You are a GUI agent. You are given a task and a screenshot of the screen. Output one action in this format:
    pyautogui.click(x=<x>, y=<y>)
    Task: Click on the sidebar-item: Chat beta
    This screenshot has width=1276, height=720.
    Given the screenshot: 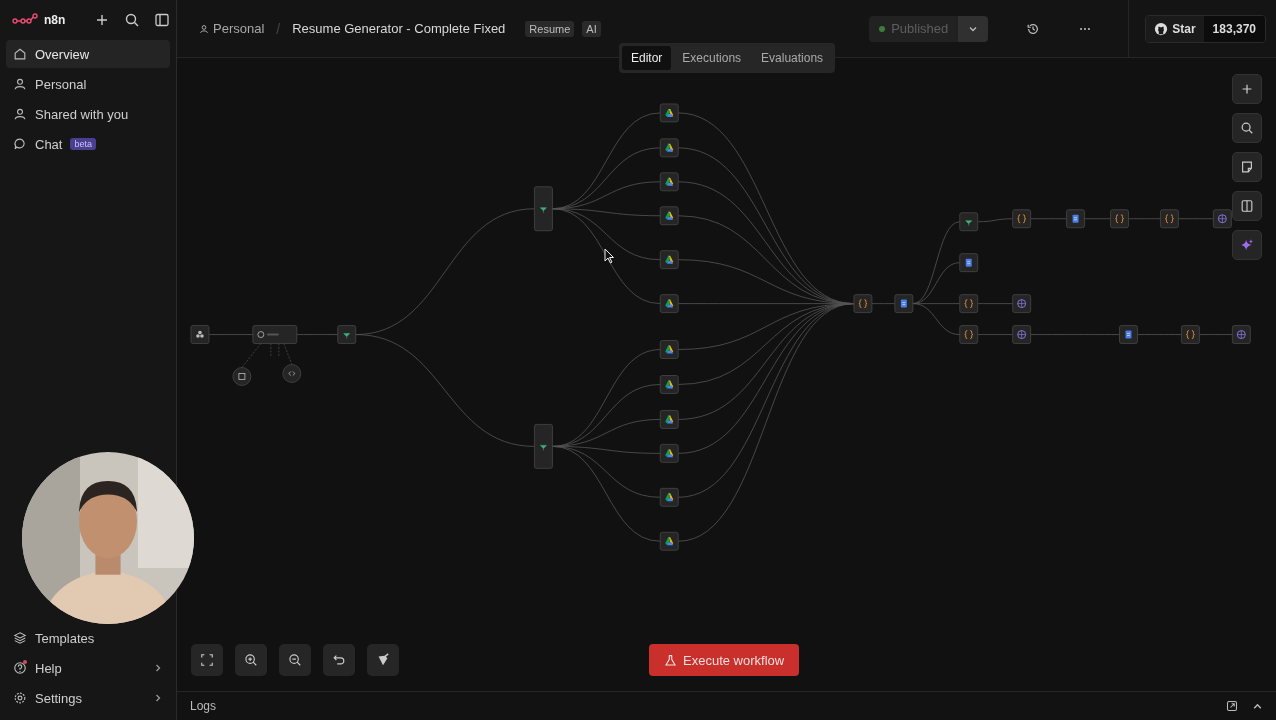 What is the action you would take?
    pyautogui.click(x=88, y=144)
    